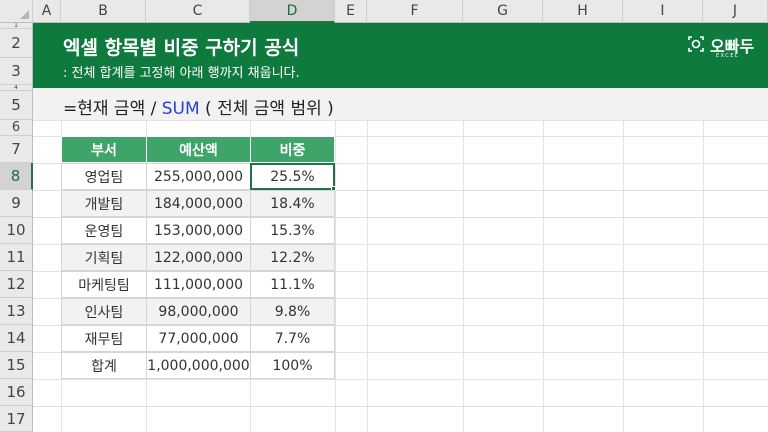 This screenshot has height=432, width=768. I want to click on table-cell-budget: 255,000,000, so click(198, 176).